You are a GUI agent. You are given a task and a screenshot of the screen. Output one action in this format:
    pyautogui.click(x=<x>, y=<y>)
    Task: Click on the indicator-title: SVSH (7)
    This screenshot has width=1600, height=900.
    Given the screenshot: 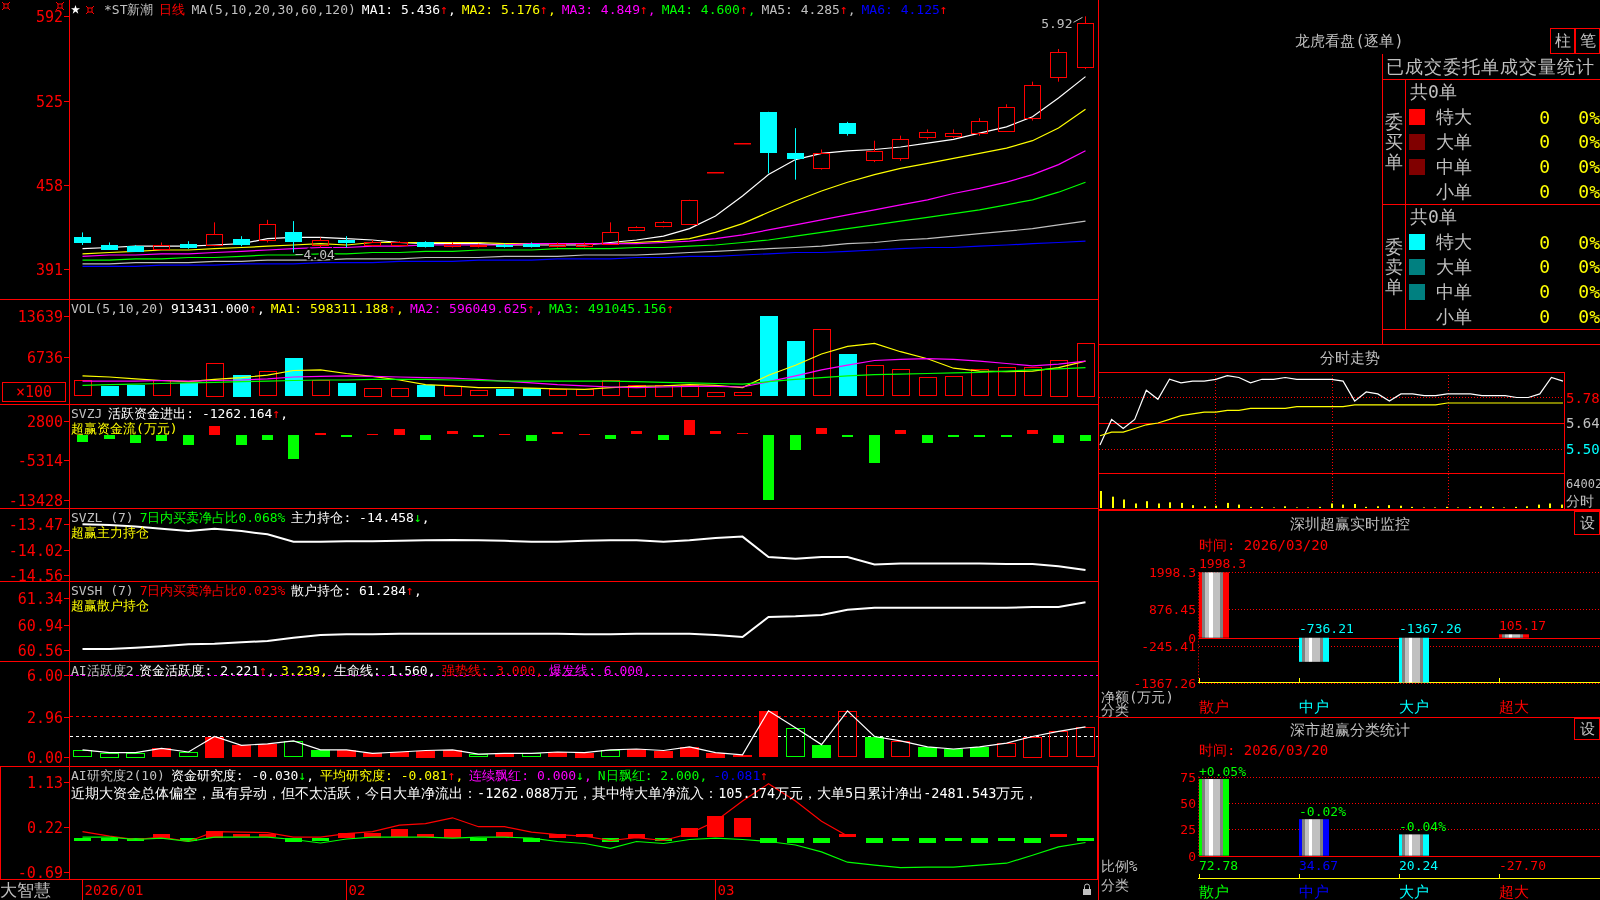 What is the action you would take?
    pyautogui.click(x=102, y=590)
    